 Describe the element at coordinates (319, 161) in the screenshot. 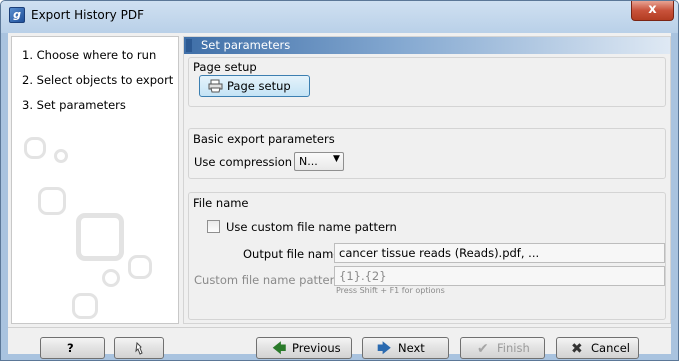

I see `compression-select: N... ▼` at that location.